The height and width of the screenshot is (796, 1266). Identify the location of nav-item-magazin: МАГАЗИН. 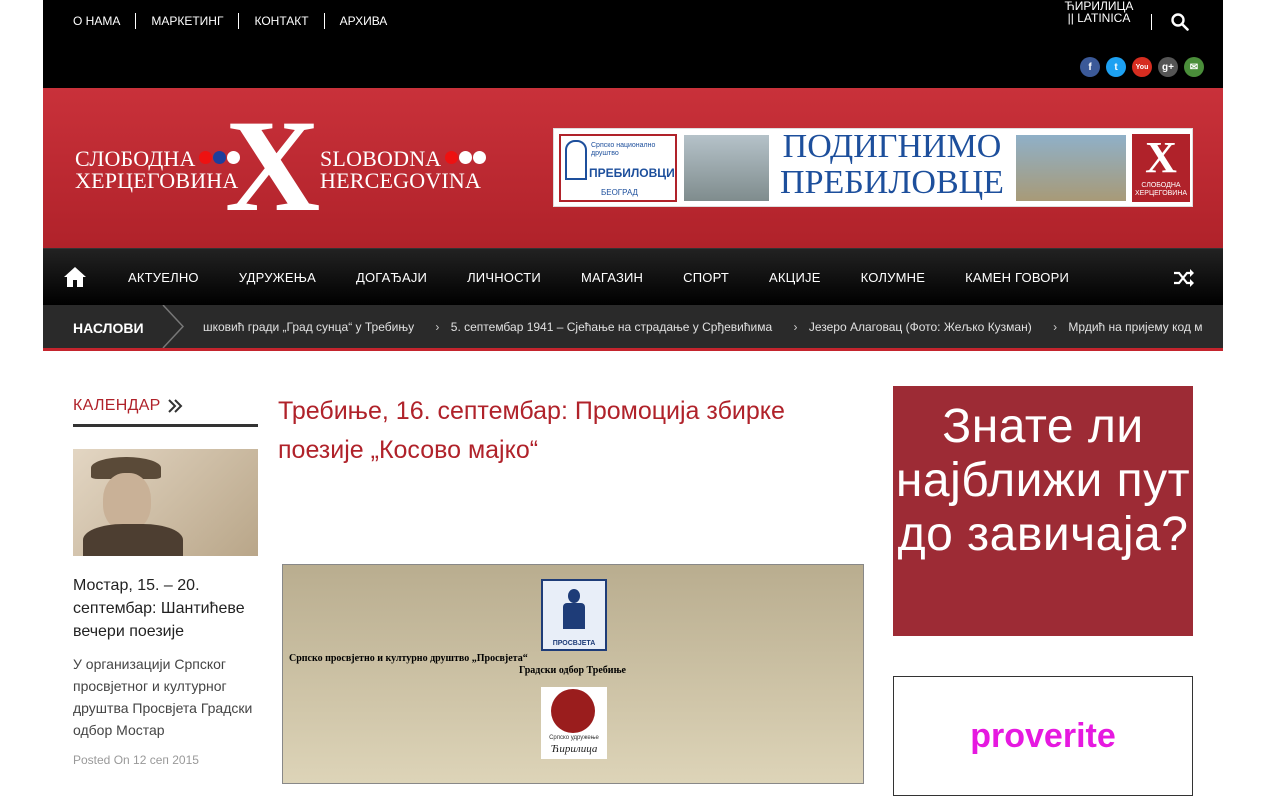
(612, 277).